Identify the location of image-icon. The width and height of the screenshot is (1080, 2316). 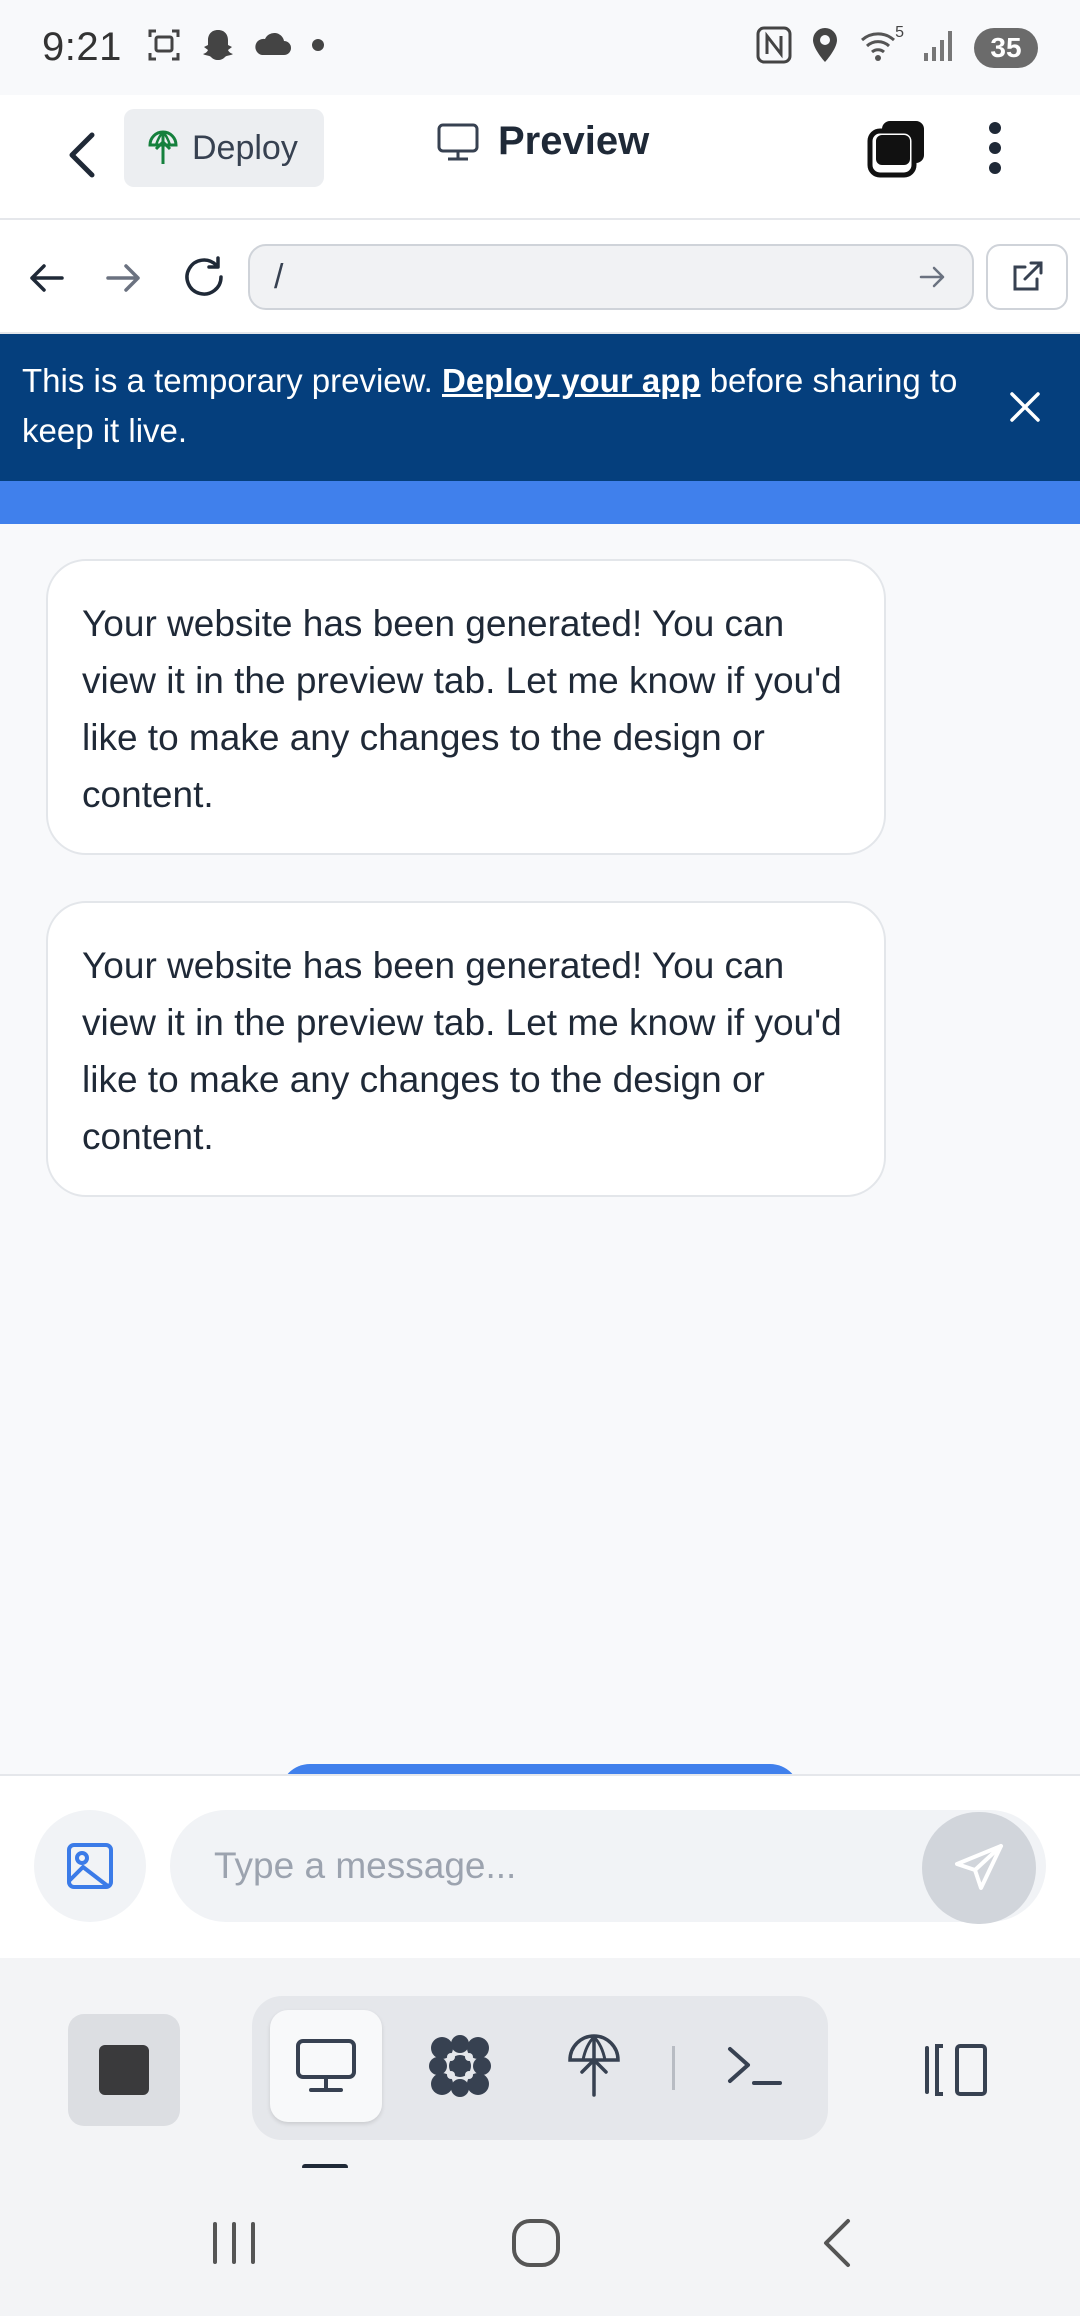
(90, 1866).